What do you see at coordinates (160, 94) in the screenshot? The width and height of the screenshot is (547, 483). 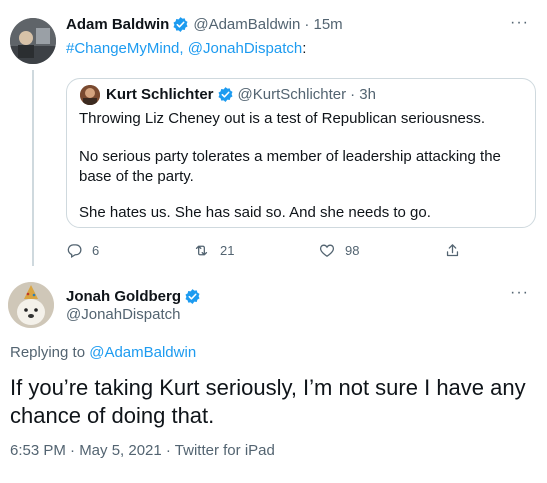 I see `quoted-author-name: Kurt Schlichter` at bounding box center [160, 94].